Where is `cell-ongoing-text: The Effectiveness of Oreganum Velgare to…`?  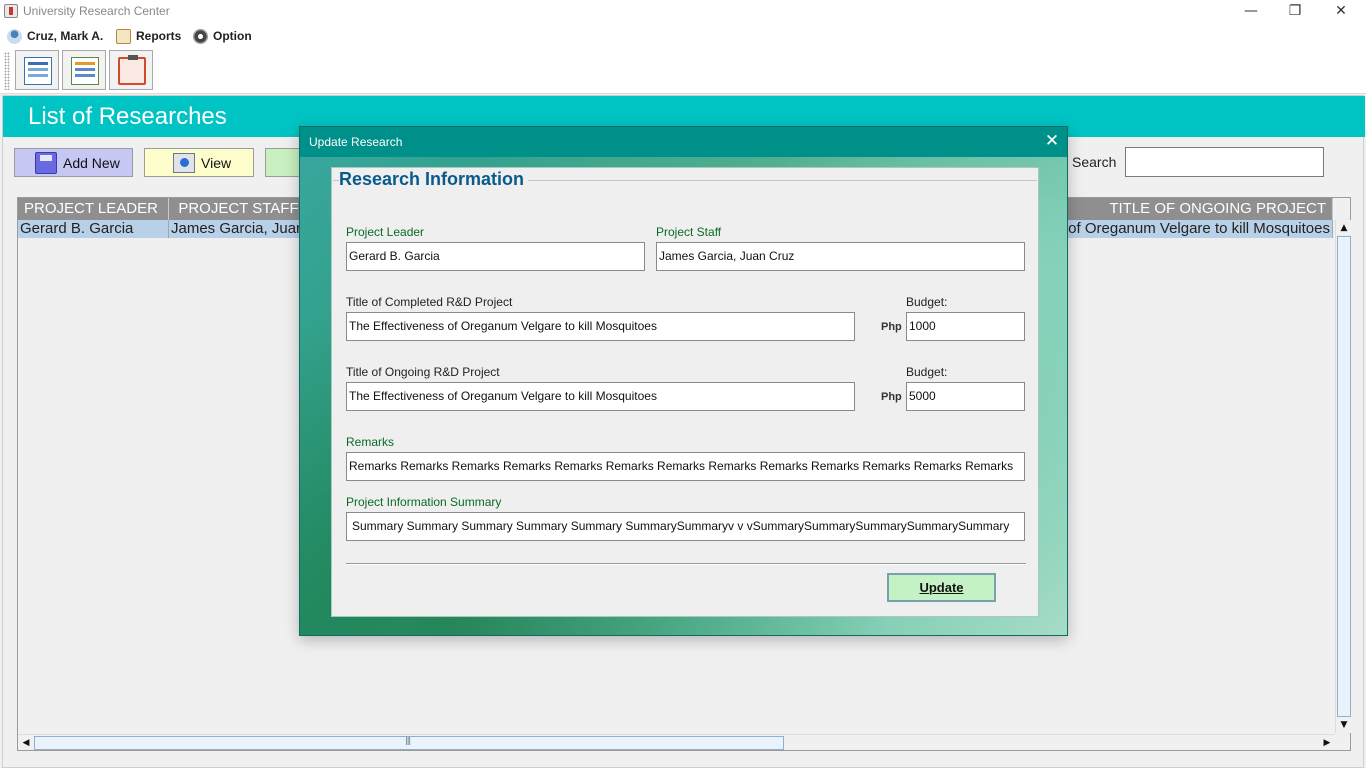
cell-ongoing-text: The Effectiveness of Oreganum Velgare to… is located at coordinates (1199, 228).